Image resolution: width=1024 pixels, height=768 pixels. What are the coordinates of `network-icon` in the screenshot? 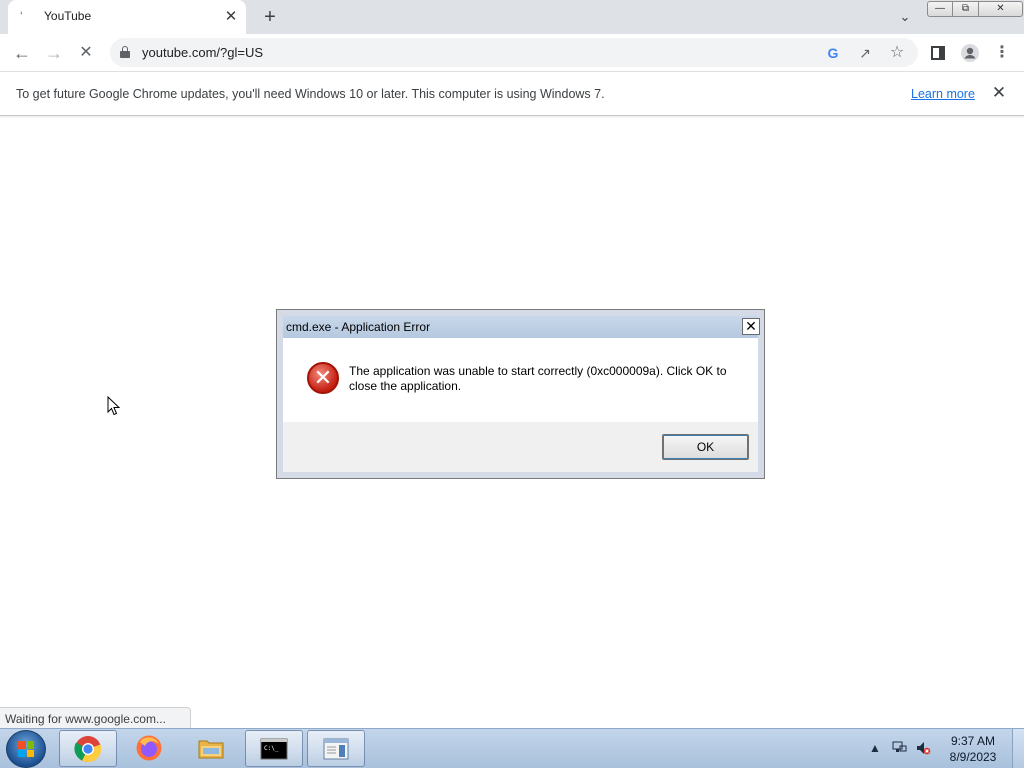 It's located at (899, 748).